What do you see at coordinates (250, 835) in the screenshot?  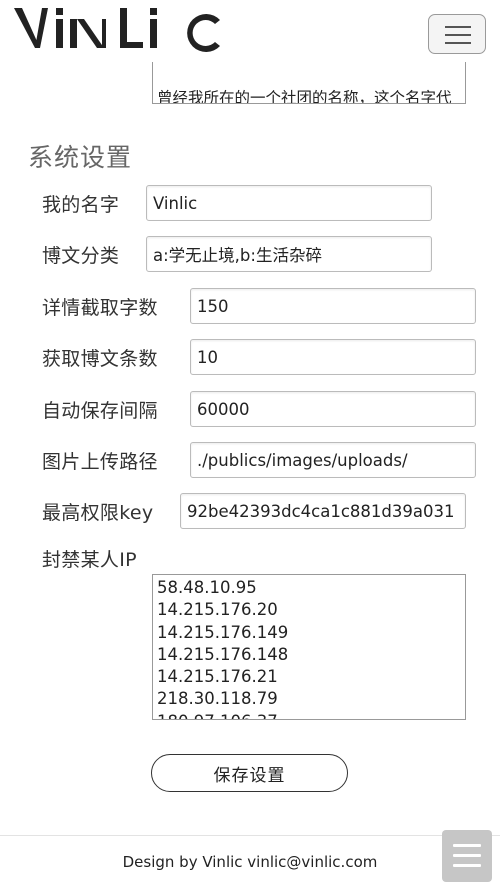 I see `footer-divider` at bounding box center [250, 835].